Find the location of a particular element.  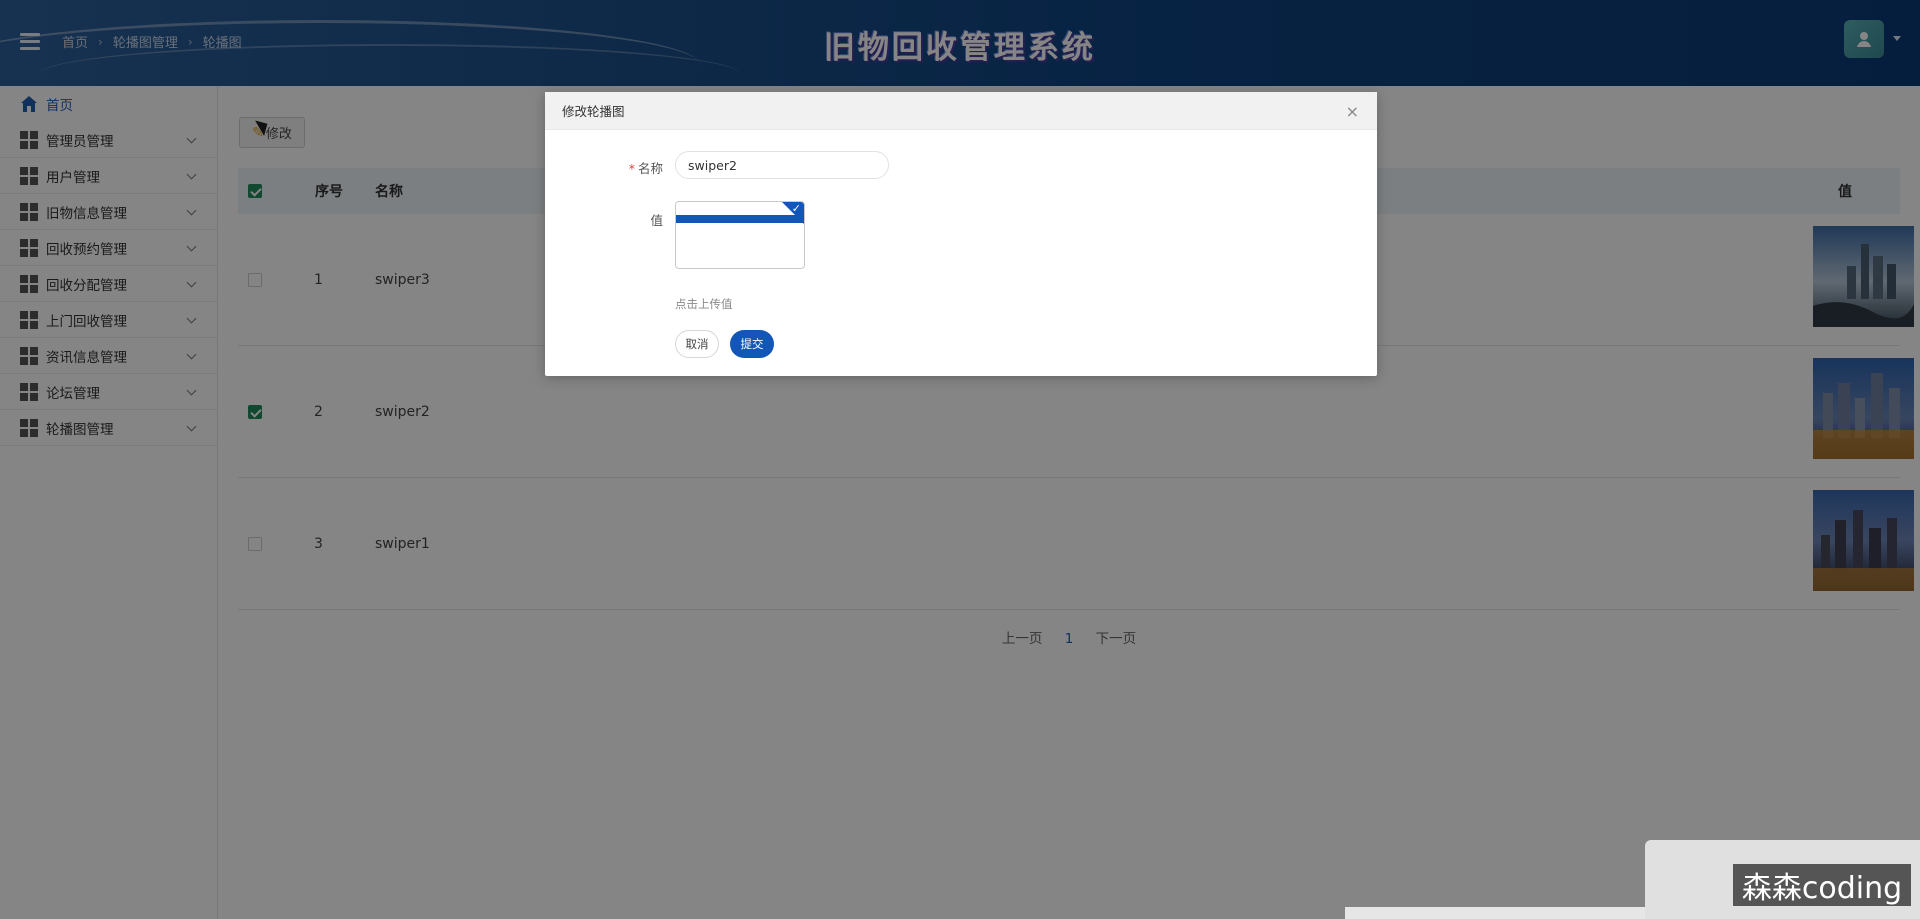

upload-hint: 点击上传值 is located at coordinates (704, 304).